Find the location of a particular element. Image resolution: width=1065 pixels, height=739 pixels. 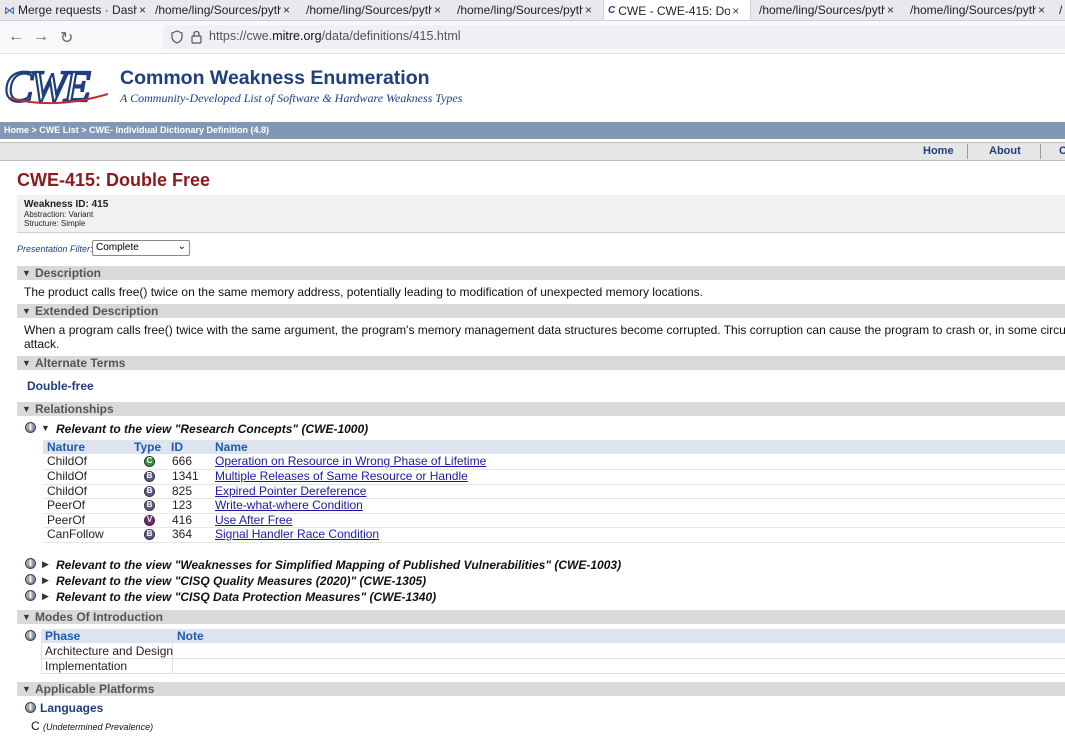

tab-title: /home/ling/Sources/pytho is located at coordinates (369, 10).